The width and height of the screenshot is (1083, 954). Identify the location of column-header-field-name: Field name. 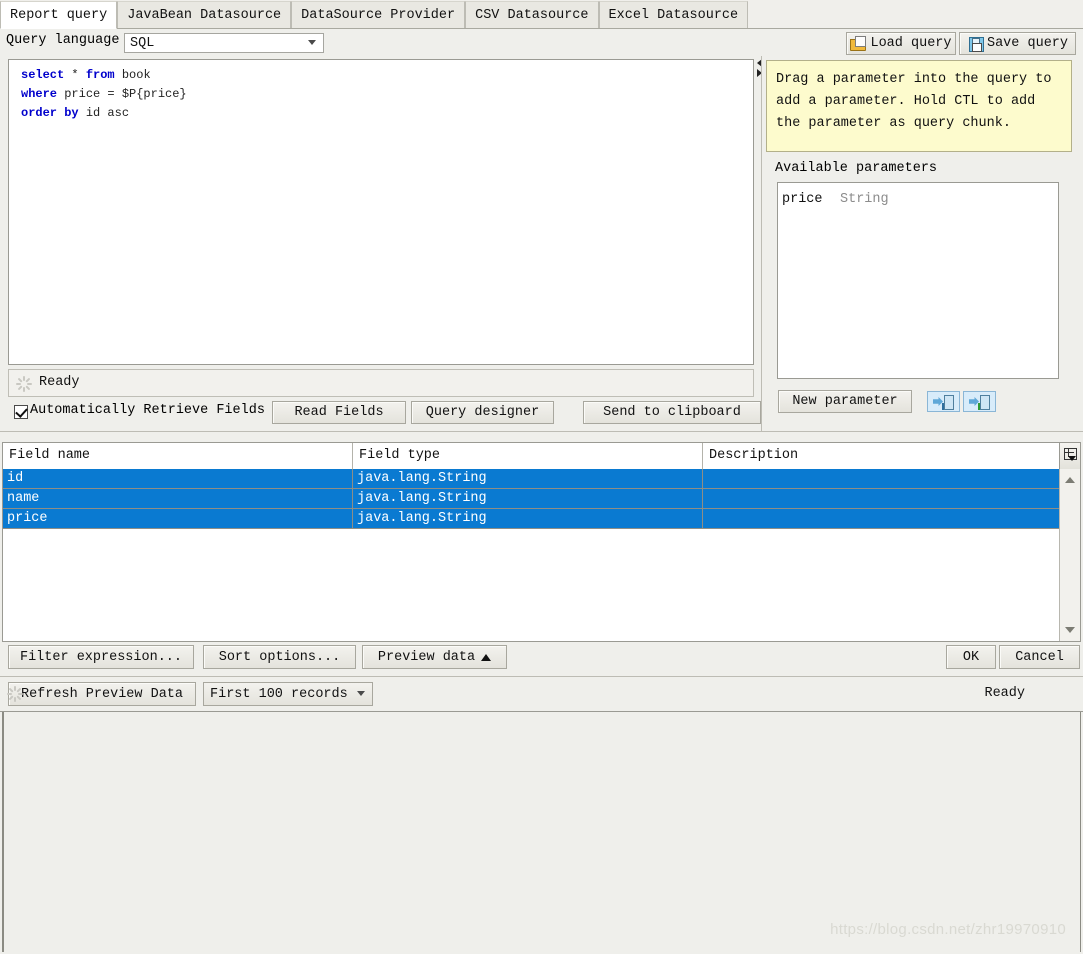
(178, 456).